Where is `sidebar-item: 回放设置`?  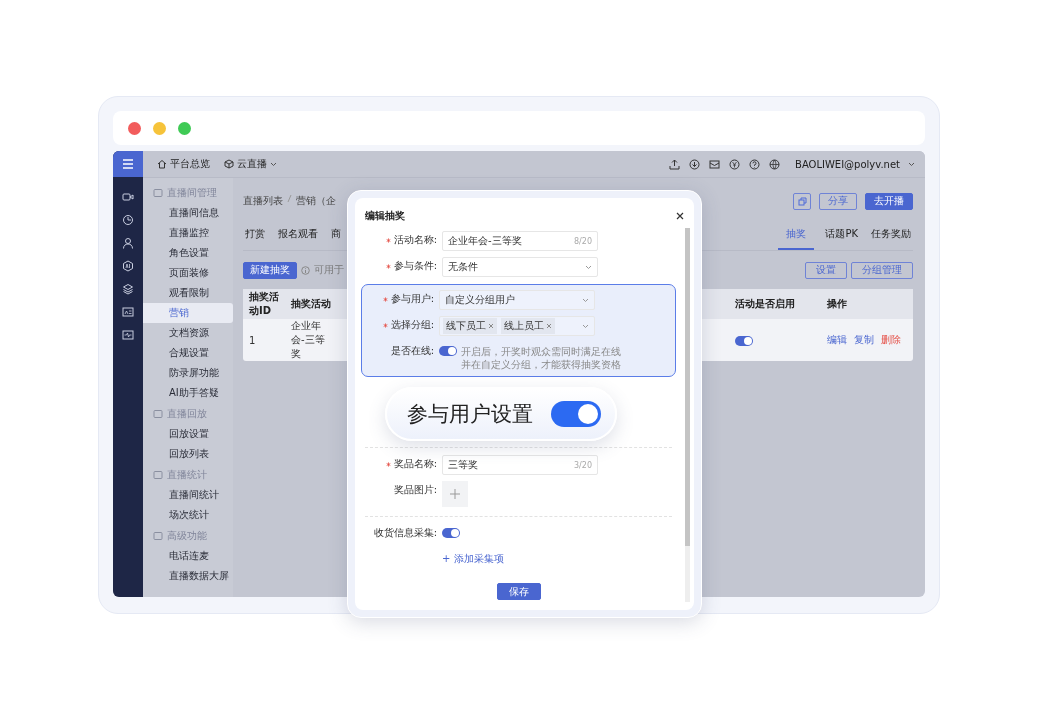
sidebar-item: 回放设置 is located at coordinates (188, 434).